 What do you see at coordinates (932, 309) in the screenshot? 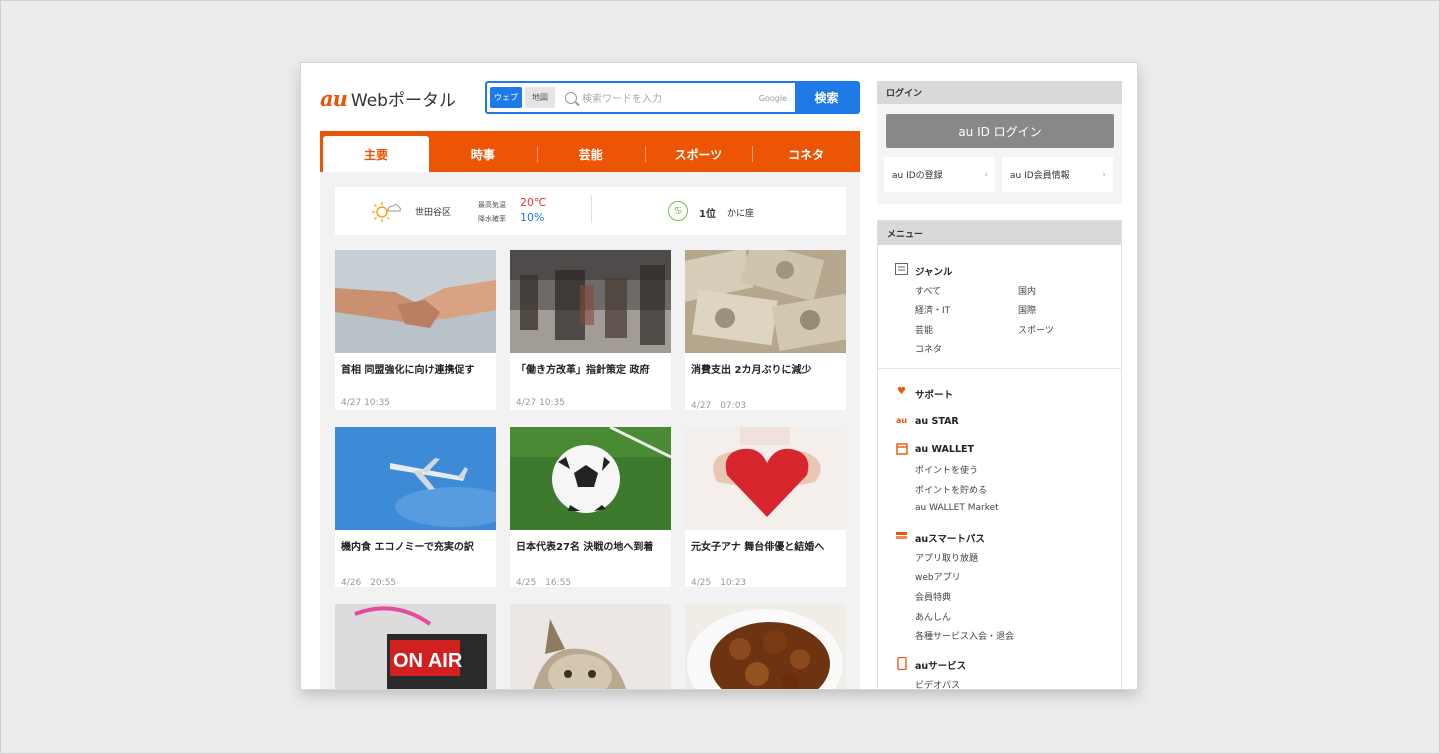
I see `genre-link-economy-it: 経済・IT` at bounding box center [932, 309].